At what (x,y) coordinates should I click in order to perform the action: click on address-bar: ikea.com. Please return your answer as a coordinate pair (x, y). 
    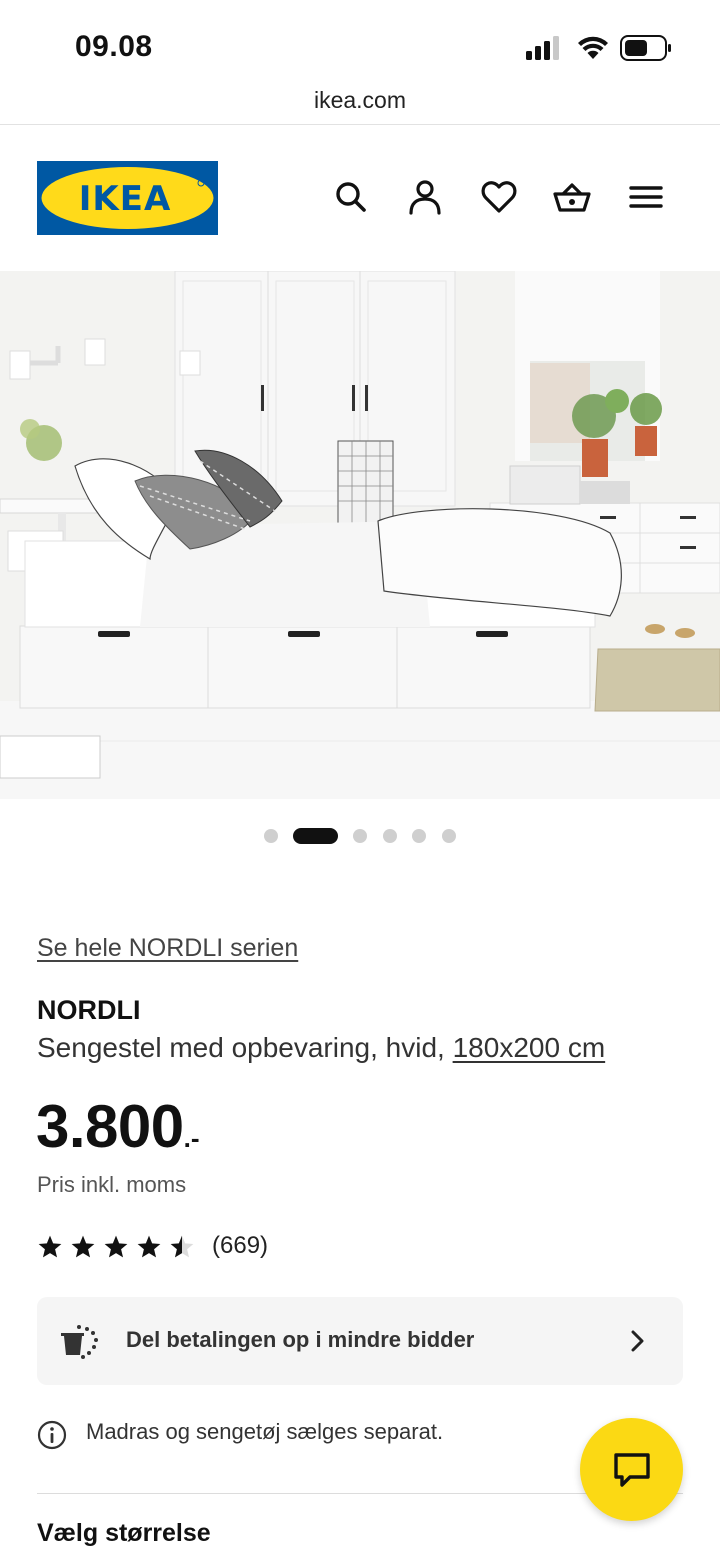
    Looking at the image, I should click on (360, 103).